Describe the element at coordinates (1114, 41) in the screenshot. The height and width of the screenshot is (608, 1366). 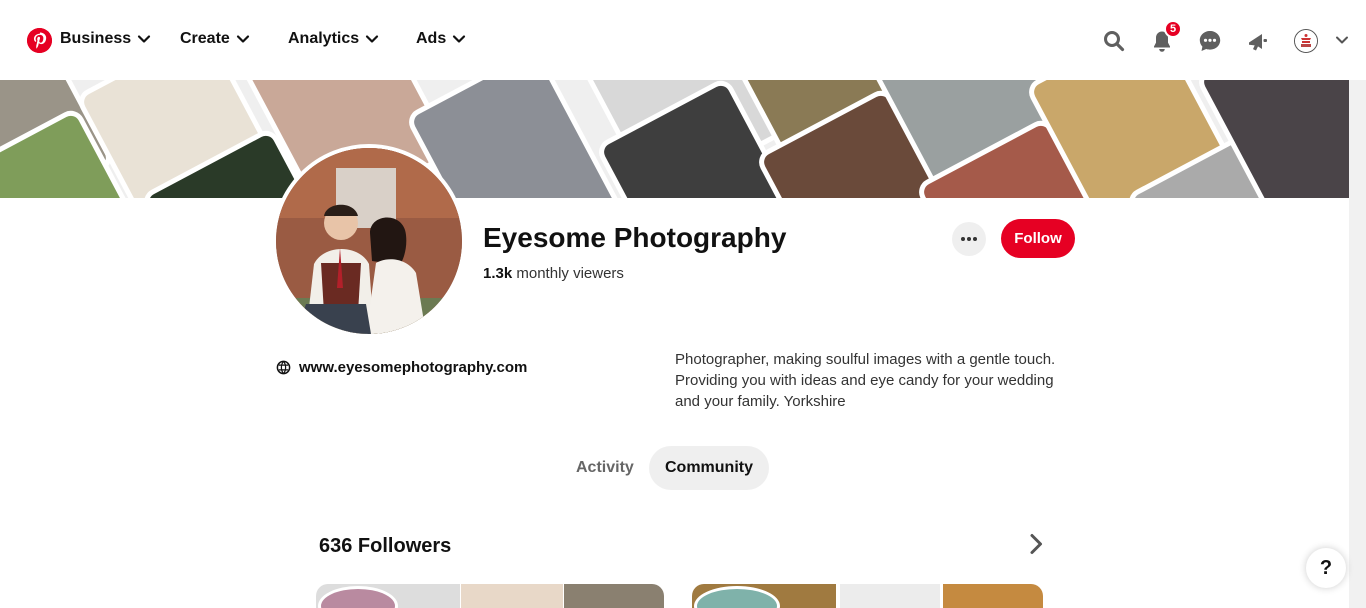
I see `search-icon` at that location.